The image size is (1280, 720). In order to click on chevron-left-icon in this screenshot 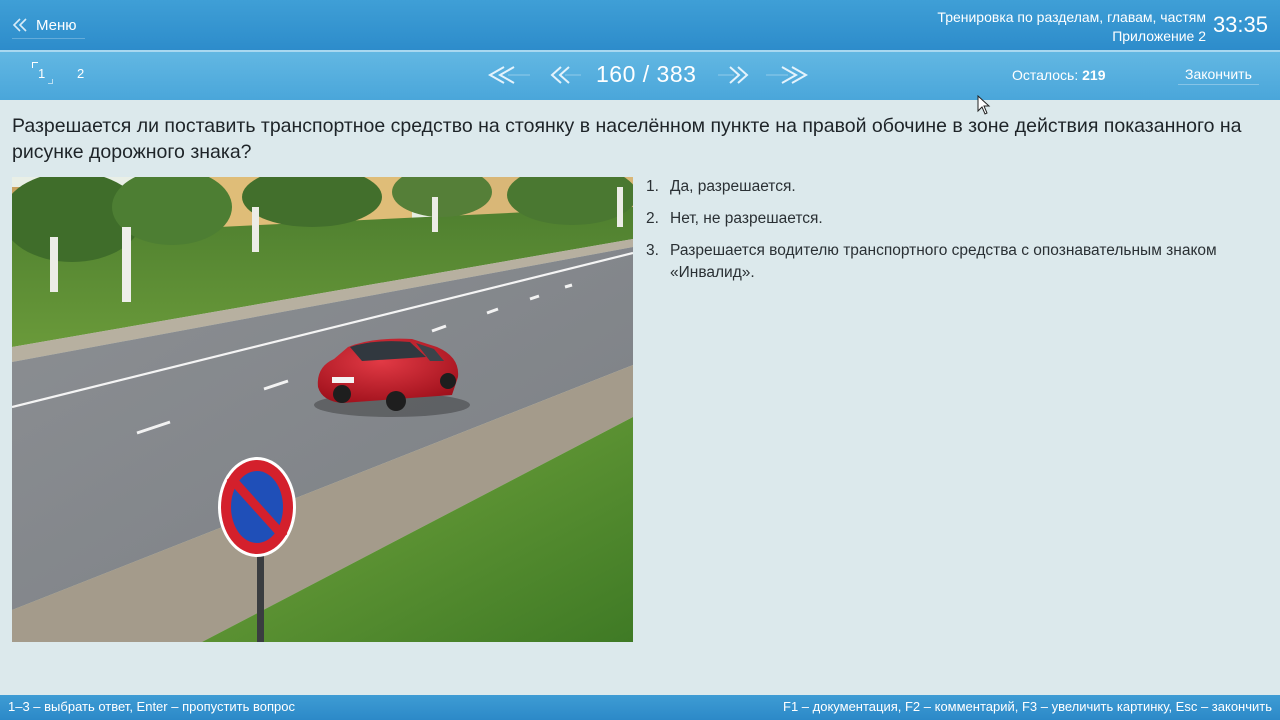, I will do `click(565, 75)`.